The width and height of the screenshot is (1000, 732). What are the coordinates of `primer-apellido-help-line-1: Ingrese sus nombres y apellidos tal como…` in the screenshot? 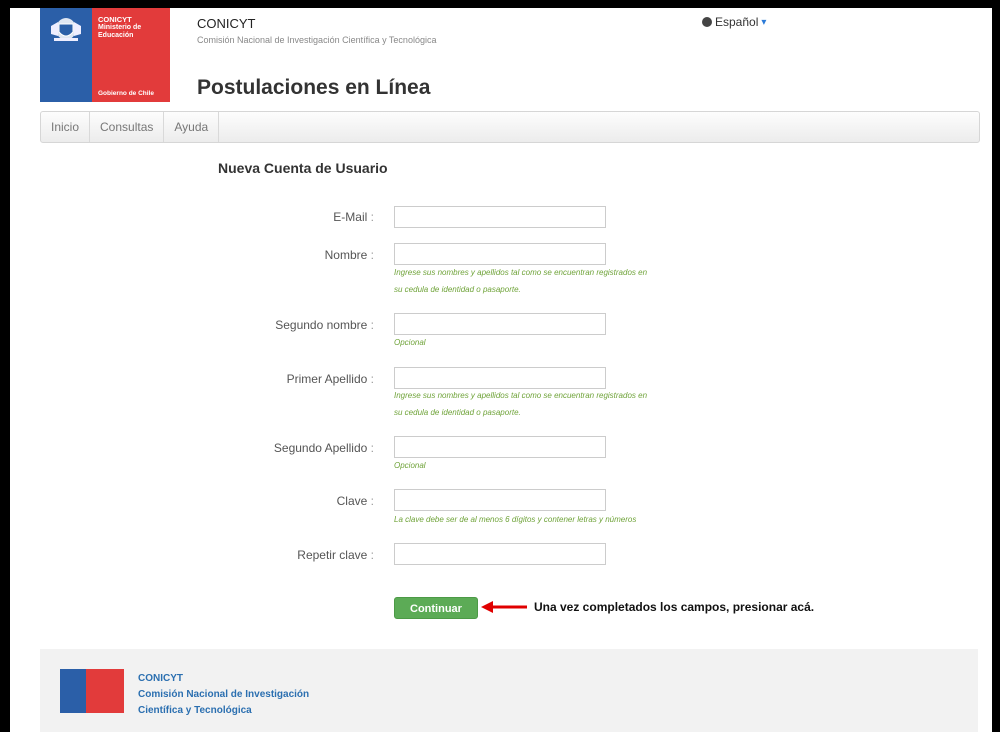 It's located at (521, 395).